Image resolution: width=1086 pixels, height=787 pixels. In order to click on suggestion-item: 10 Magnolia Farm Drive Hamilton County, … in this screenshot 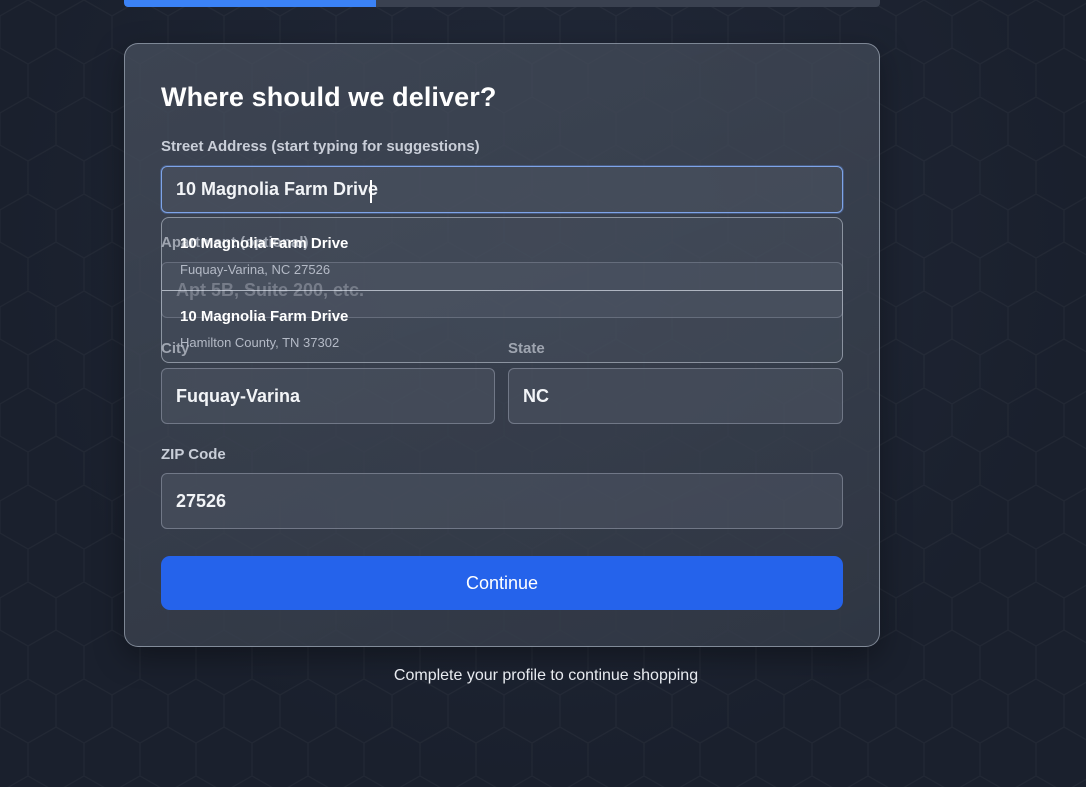, I will do `click(502, 326)`.